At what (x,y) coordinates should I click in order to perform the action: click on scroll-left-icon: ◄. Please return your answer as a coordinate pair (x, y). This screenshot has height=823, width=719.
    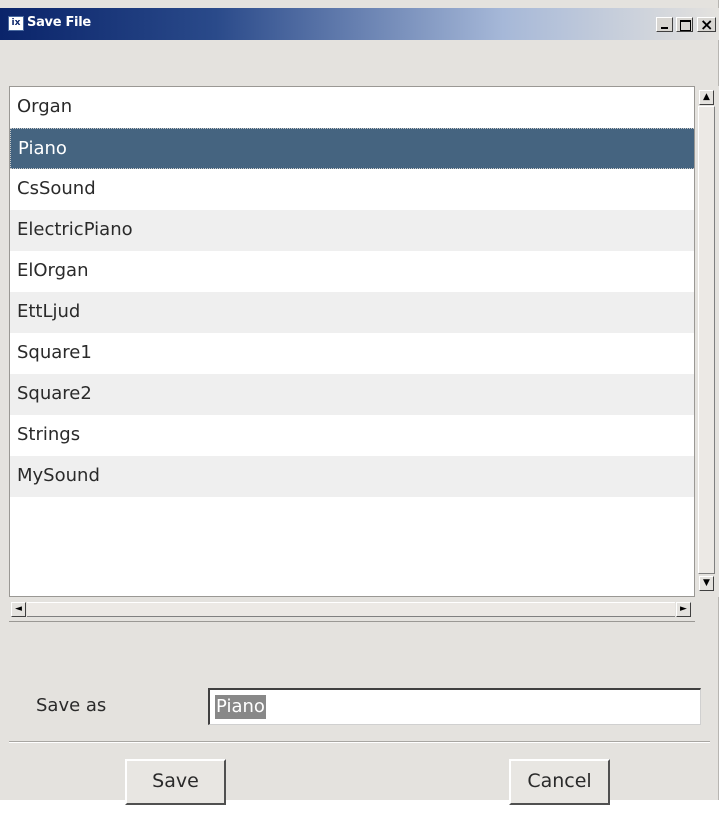
    Looking at the image, I should click on (18, 609).